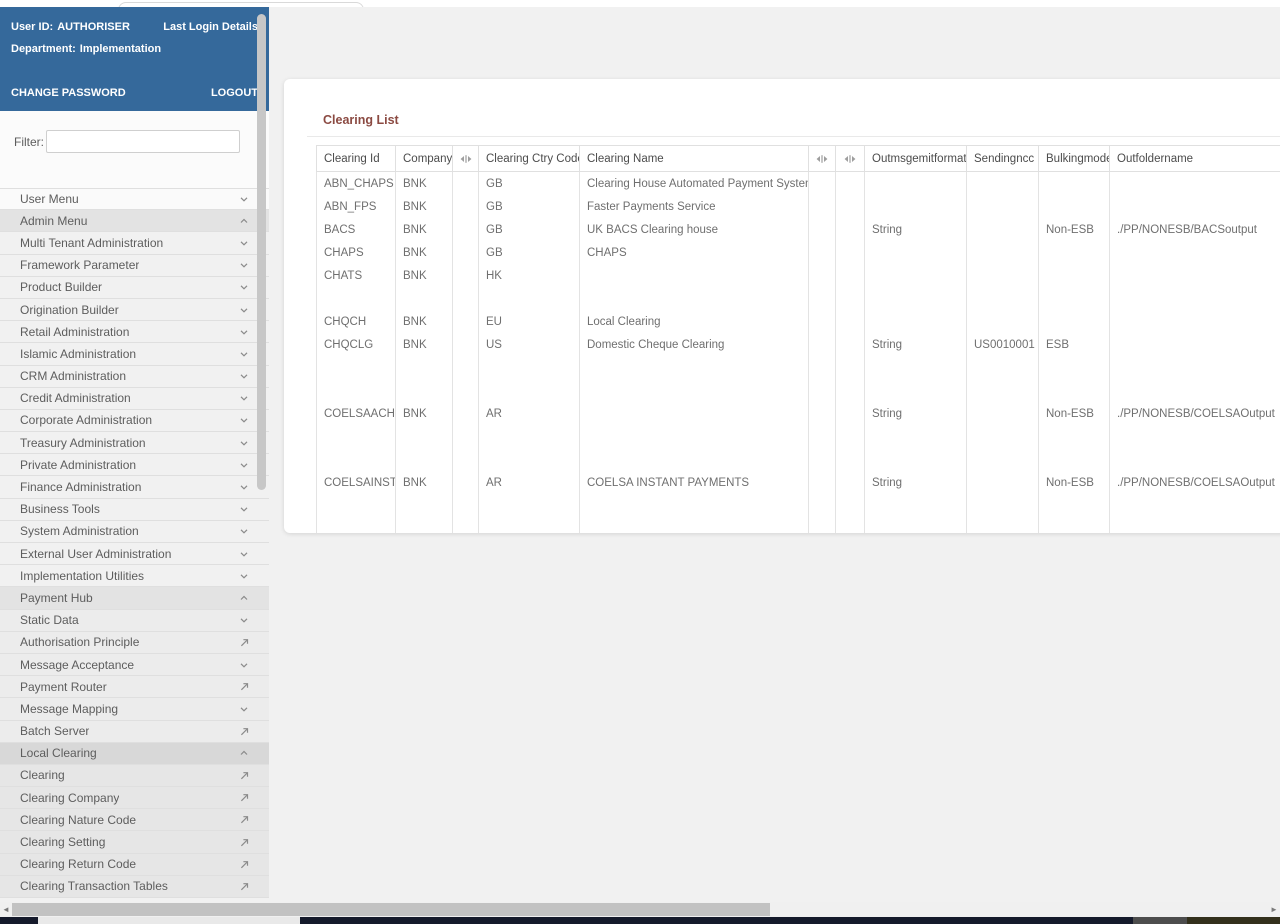  I want to click on sidebar-item-crm-administration: CRM Administration, so click(134, 376).